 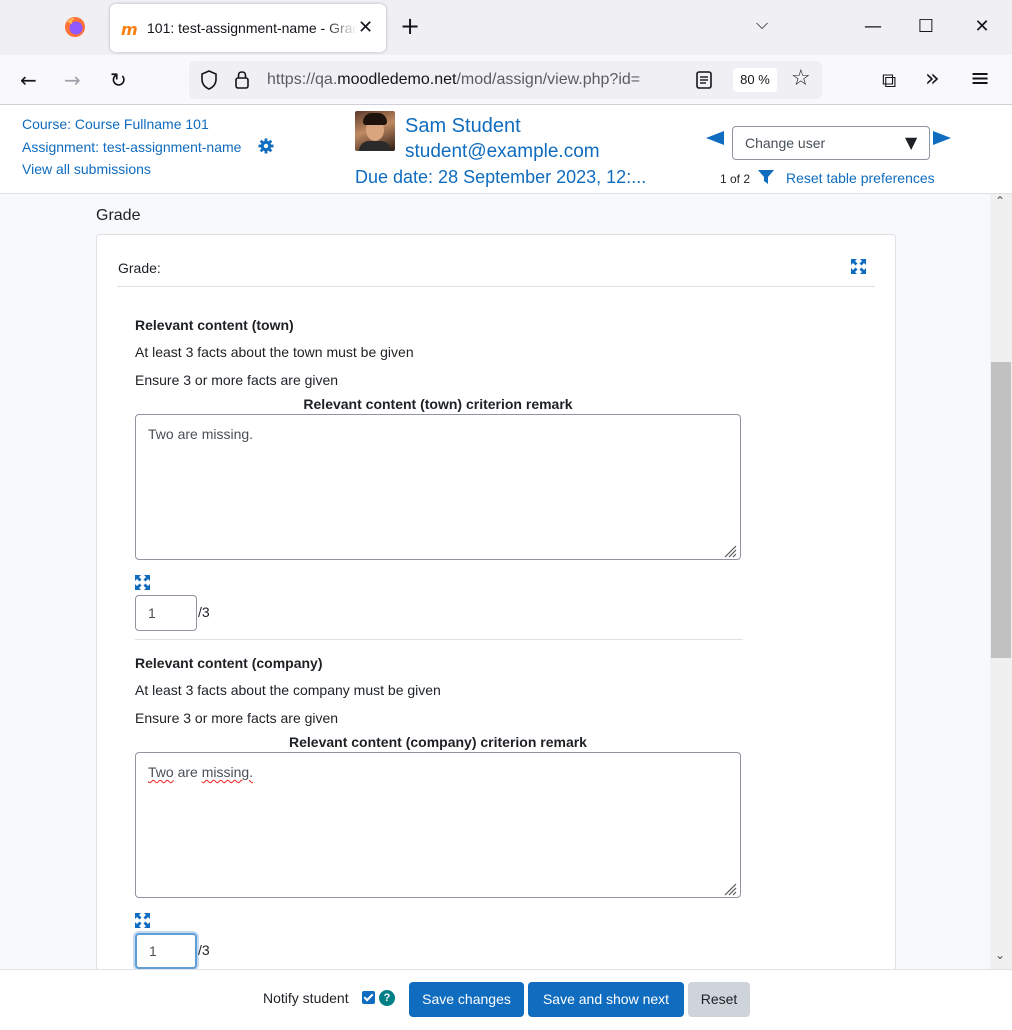 I want to click on misspelled-word: Two, so click(x=161, y=772).